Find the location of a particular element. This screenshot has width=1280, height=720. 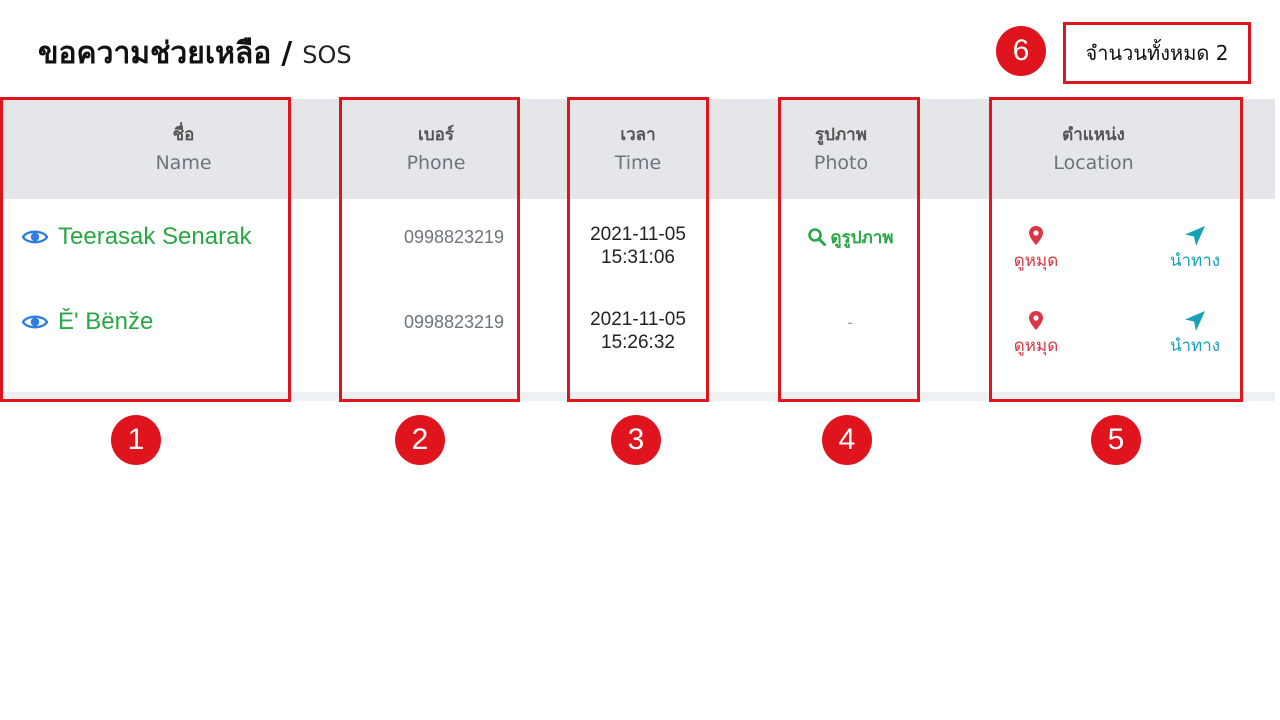

annotation-box-name is located at coordinates (145, 249).